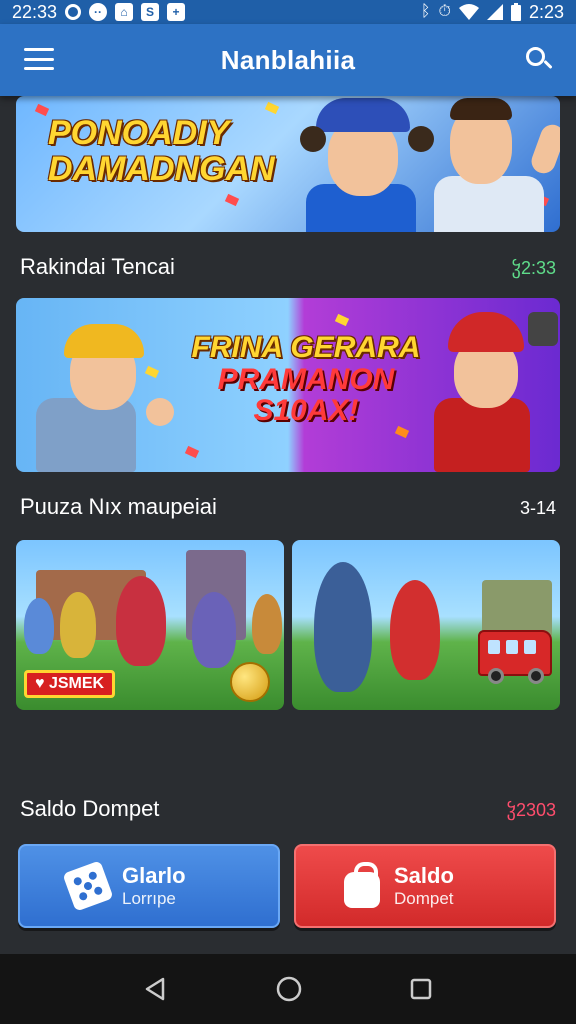  Describe the element at coordinates (156, 989) in the screenshot. I see `back-icon` at that location.